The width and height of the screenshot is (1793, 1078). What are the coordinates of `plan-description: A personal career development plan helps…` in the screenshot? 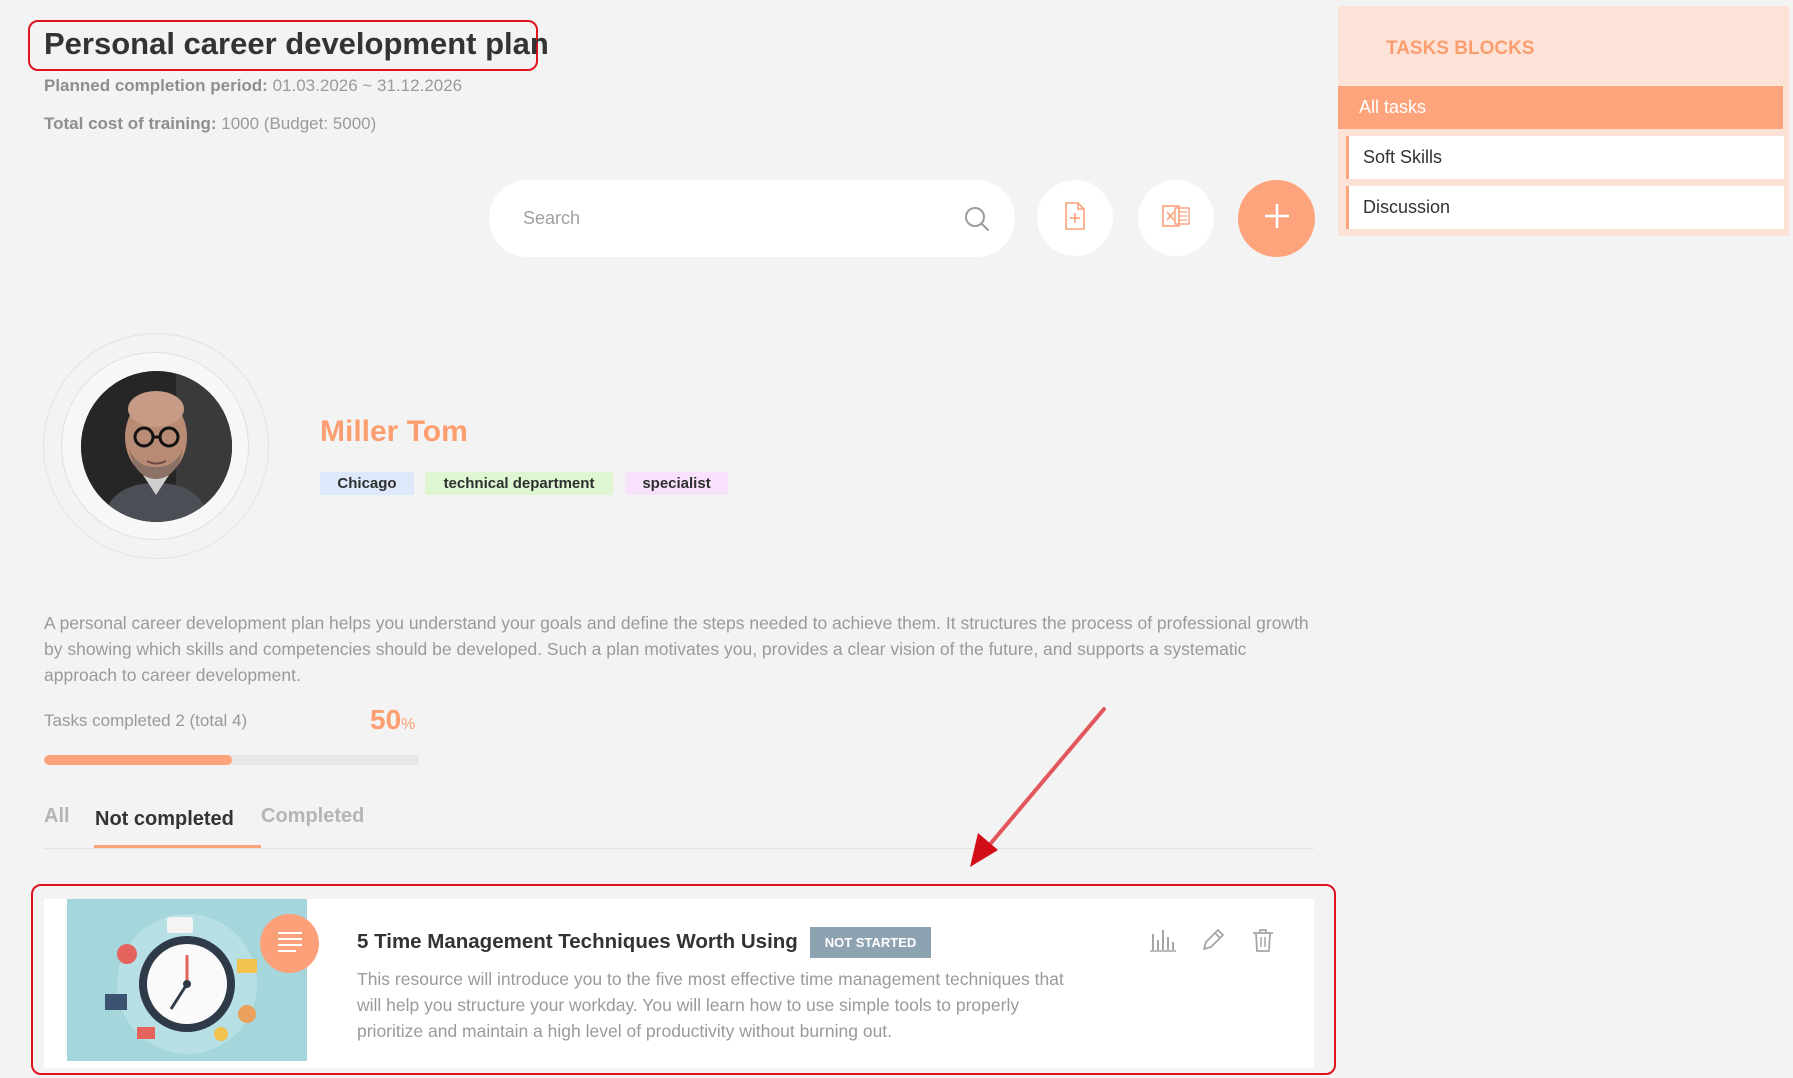 It's located at (676, 649).